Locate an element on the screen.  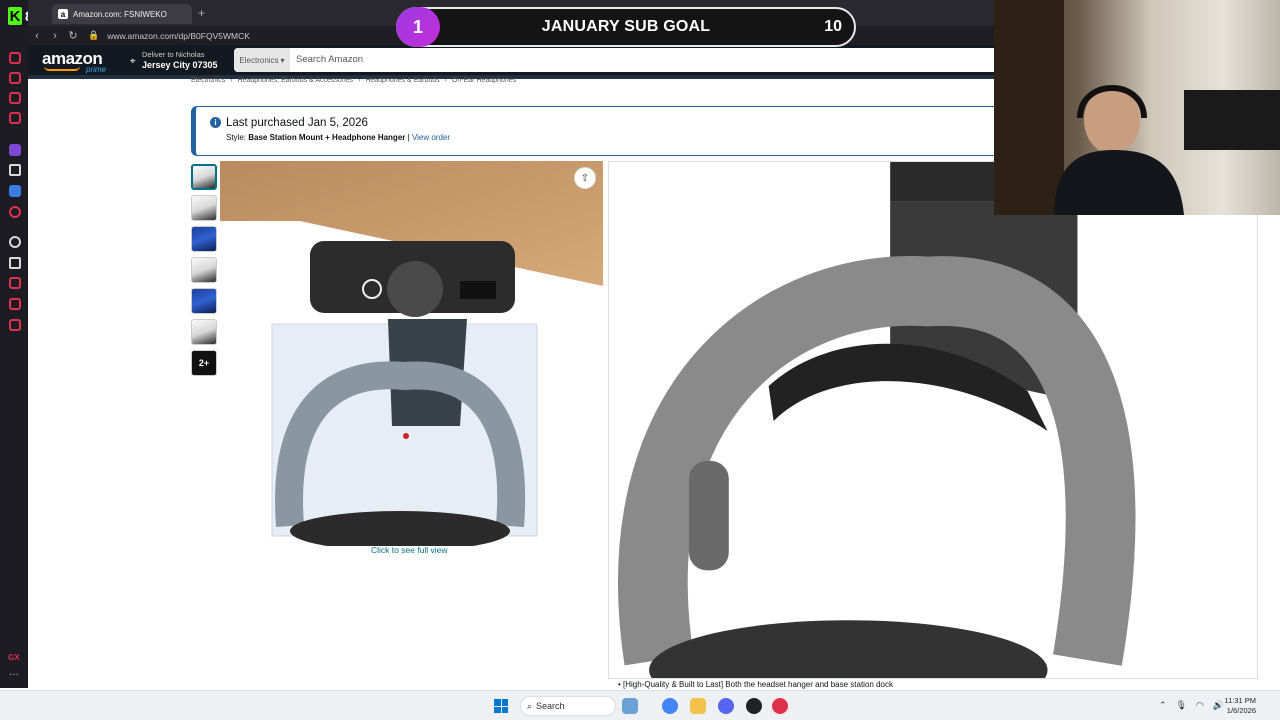
clock-time: 11:31 PM is located at coordinates (1240, 700).